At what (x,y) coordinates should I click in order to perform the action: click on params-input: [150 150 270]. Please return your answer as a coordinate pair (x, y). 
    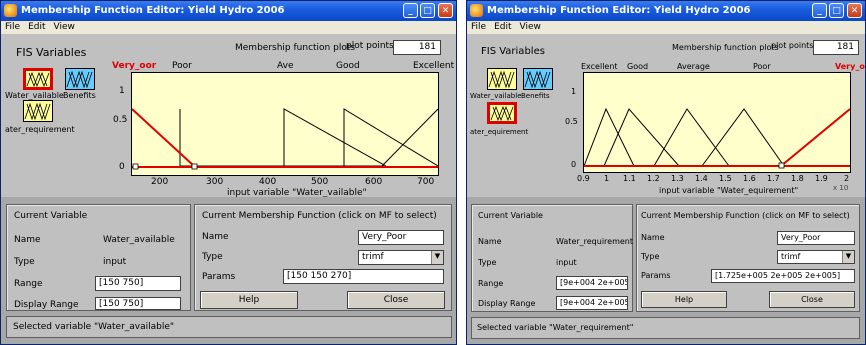
    Looking at the image, I should click on (363, 276).